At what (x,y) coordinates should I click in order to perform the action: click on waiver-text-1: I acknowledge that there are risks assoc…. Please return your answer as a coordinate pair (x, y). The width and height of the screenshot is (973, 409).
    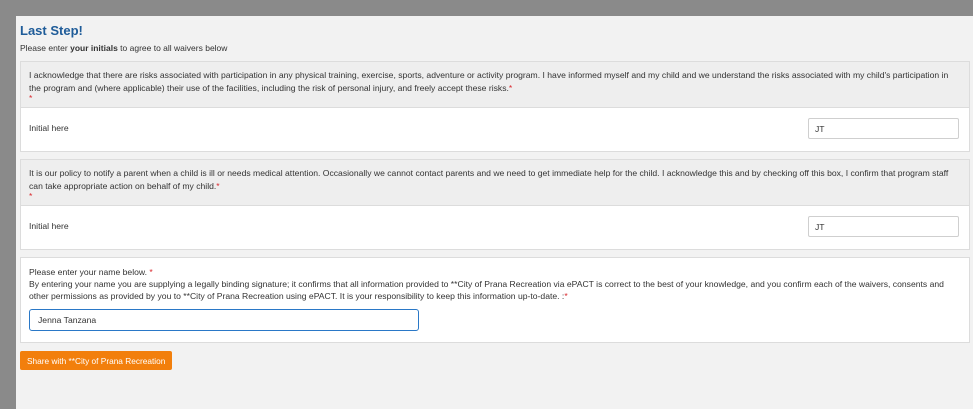
    Looking at the image, I should click on (495, 84).